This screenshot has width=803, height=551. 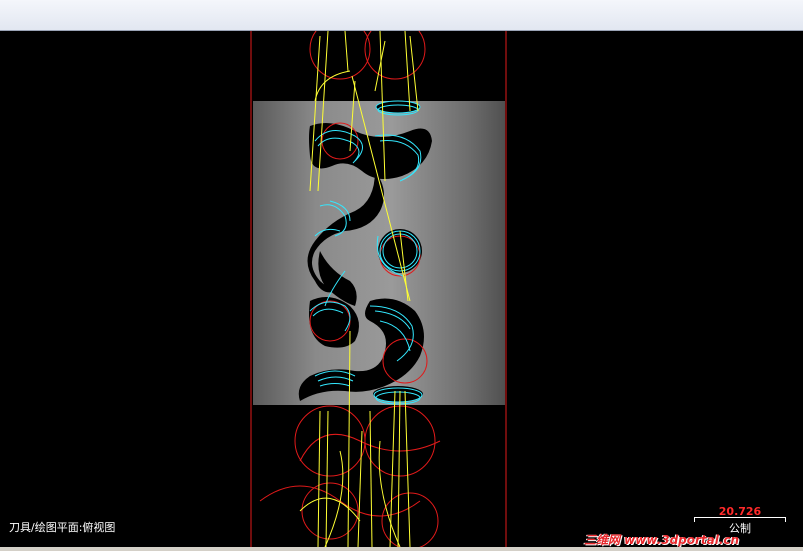 I want to click on window-bottom-edge, so click(x=401, y=549).